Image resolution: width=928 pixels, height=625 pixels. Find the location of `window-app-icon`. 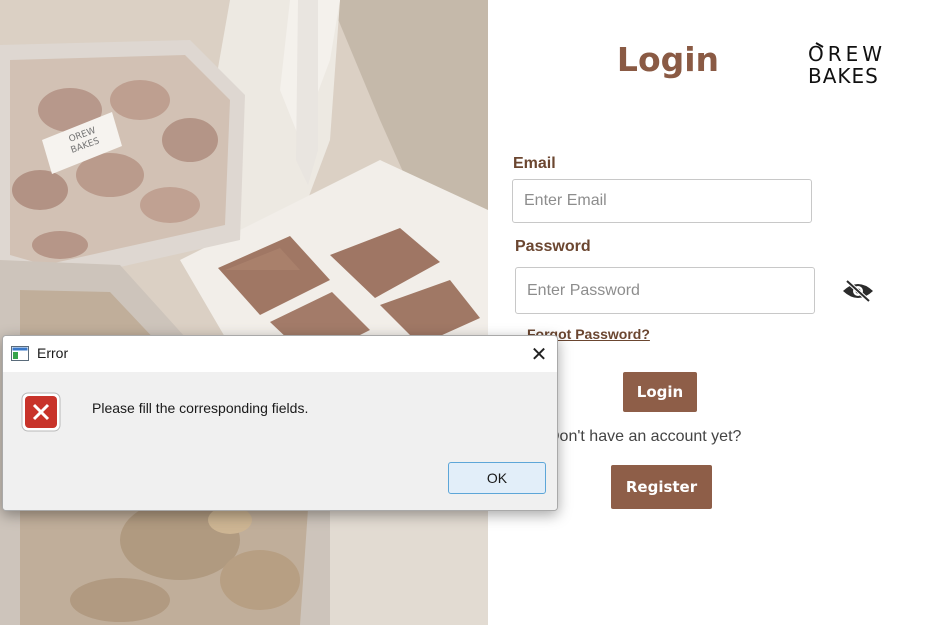

window-app-icon is located at coordinates (20, 353).